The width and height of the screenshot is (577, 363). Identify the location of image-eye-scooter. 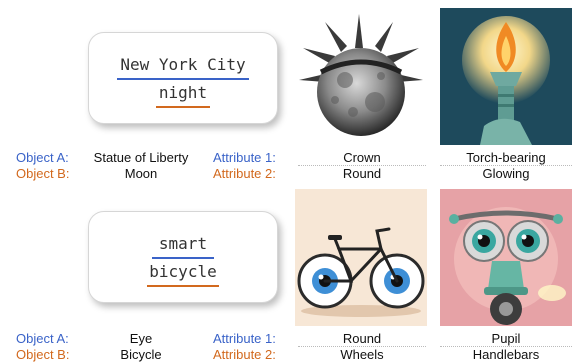
(506, 257).